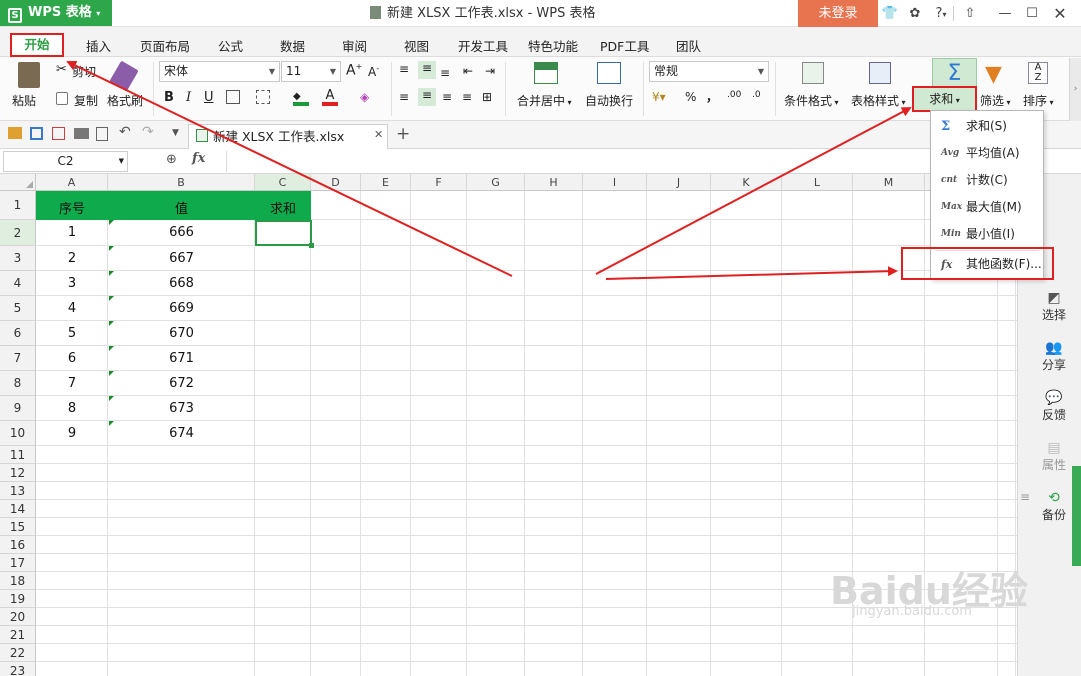  What do you see at coordinates (289, 168) in the screenshot?
I see `arrow-to-home-tab` at bounding box center [289, 168].